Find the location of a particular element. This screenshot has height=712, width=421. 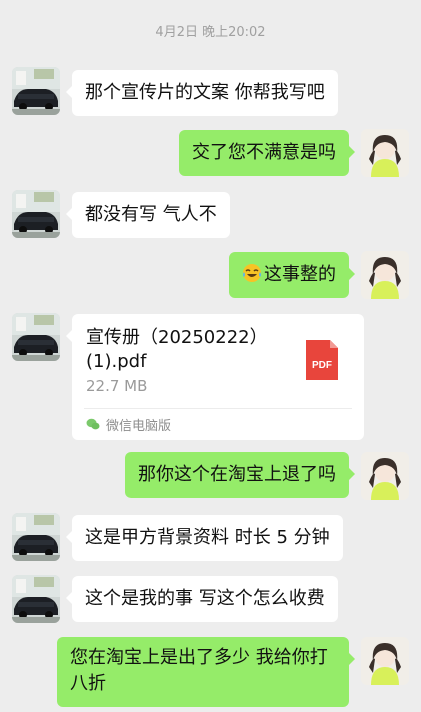

message-bubble-outgoing: 交了您不满意是吗 is located at coordinates (267, 153).